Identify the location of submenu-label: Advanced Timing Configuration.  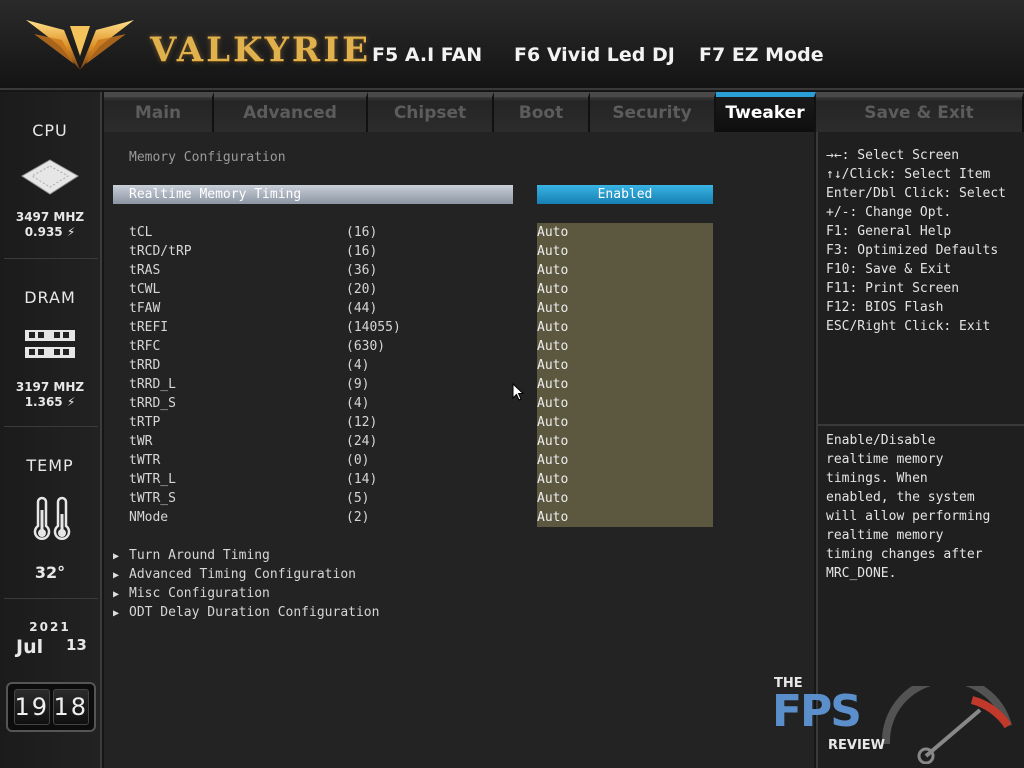
(242, 574).